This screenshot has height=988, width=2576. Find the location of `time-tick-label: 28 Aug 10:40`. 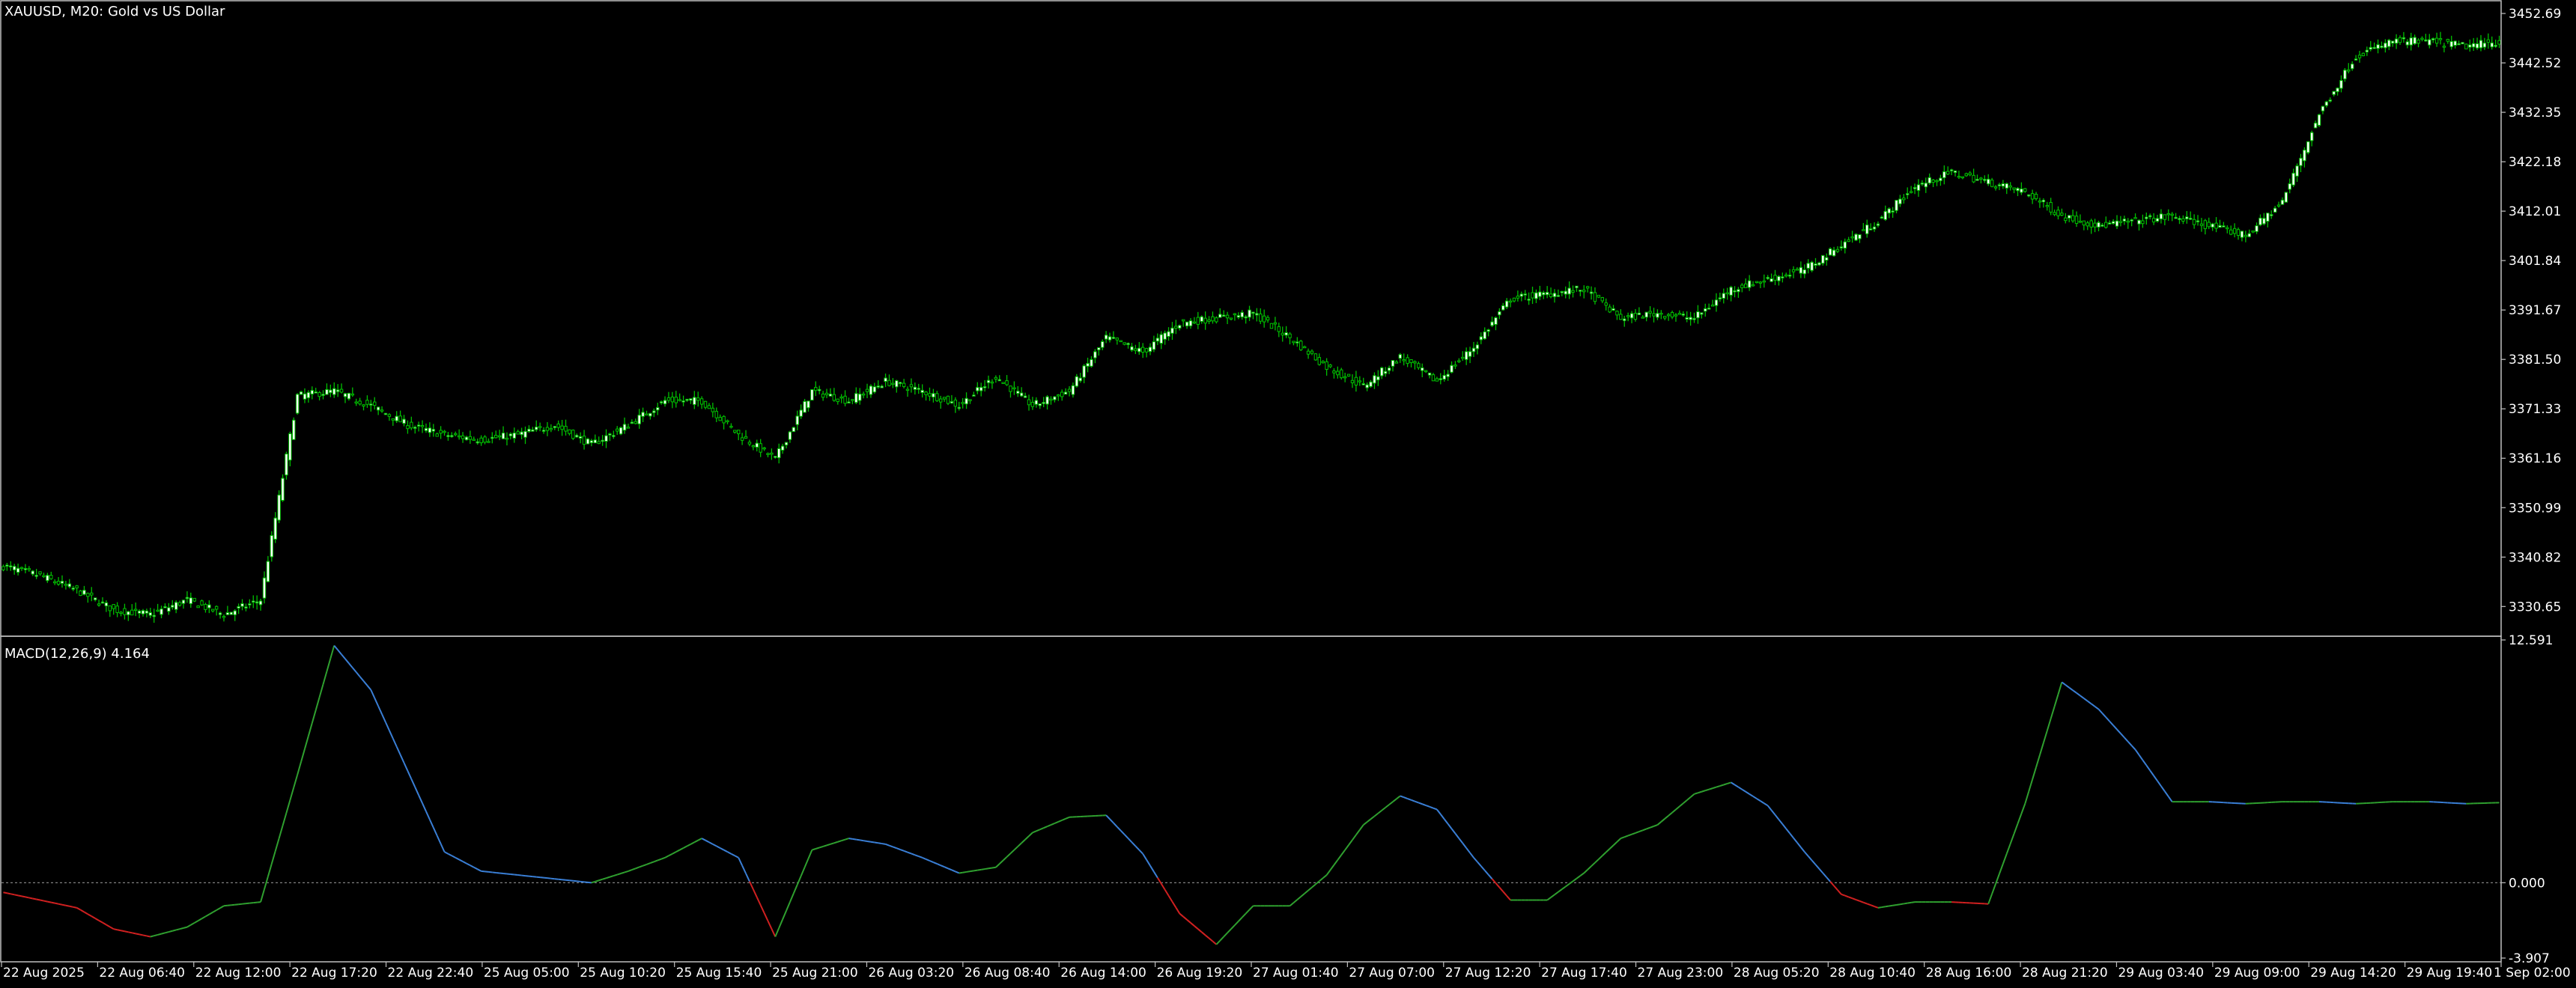

time-tick-label: 28 Aug 10:40 is located at coordinates (1872, 973).